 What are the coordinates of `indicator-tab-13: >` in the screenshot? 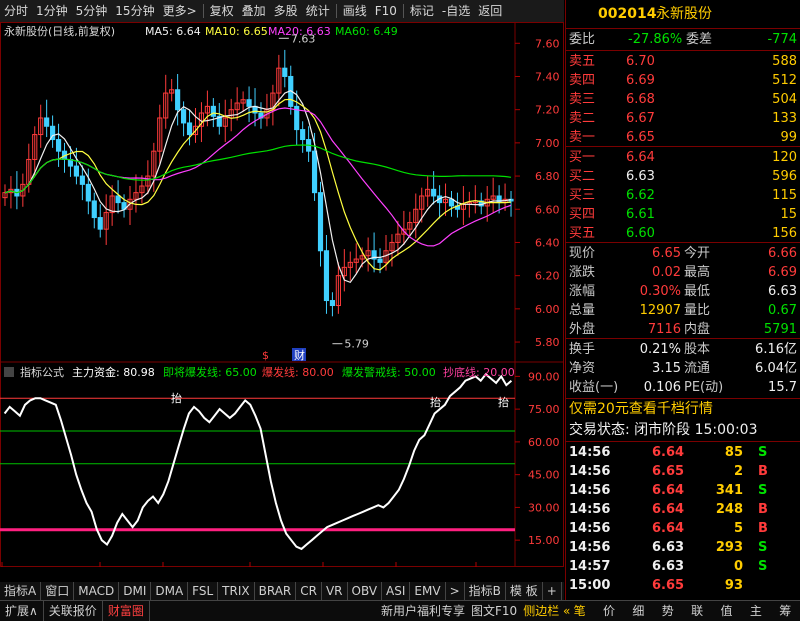 It's located at (455, 591).